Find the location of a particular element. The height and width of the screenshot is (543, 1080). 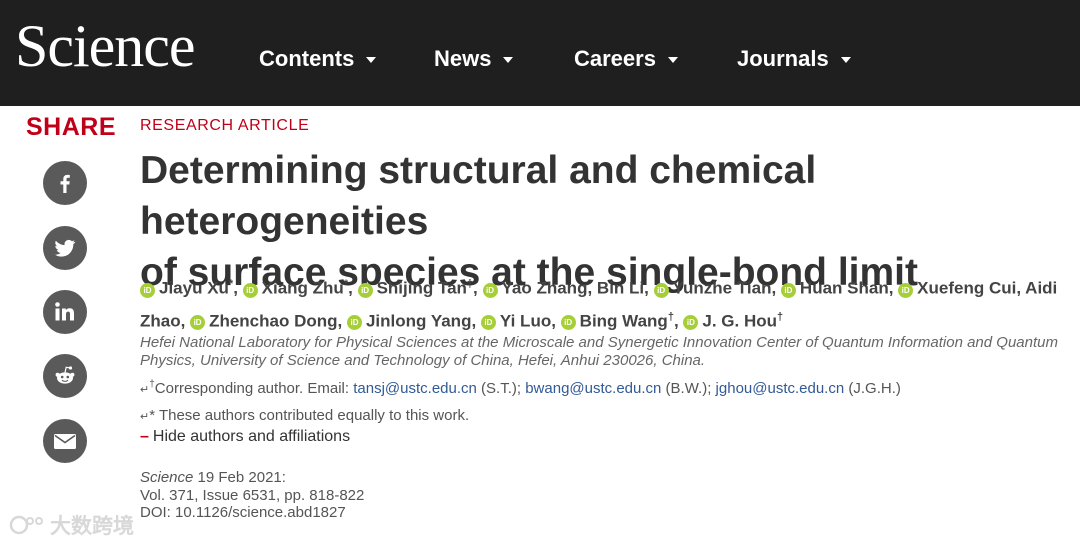

nav-contents: Contents is located at coordinates (318, 59).